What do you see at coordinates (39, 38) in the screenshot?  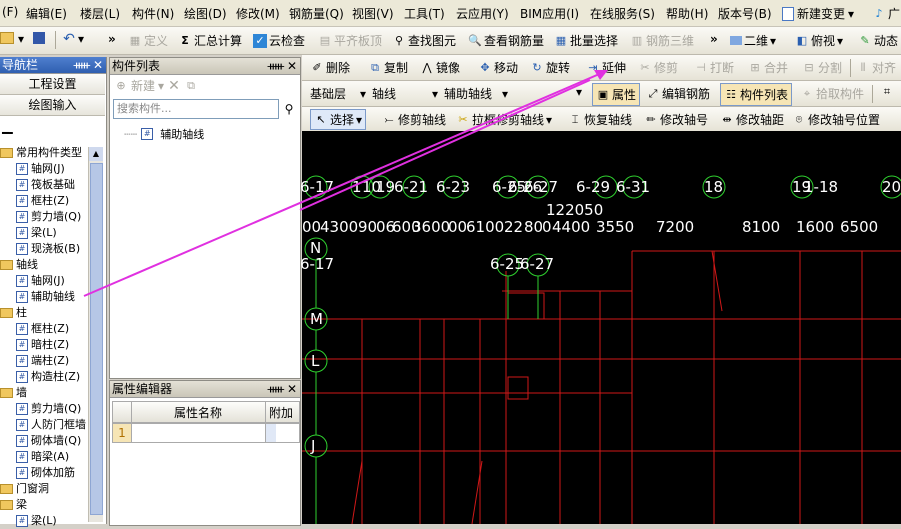 I see `save-button` at bounding box center [39, 38].